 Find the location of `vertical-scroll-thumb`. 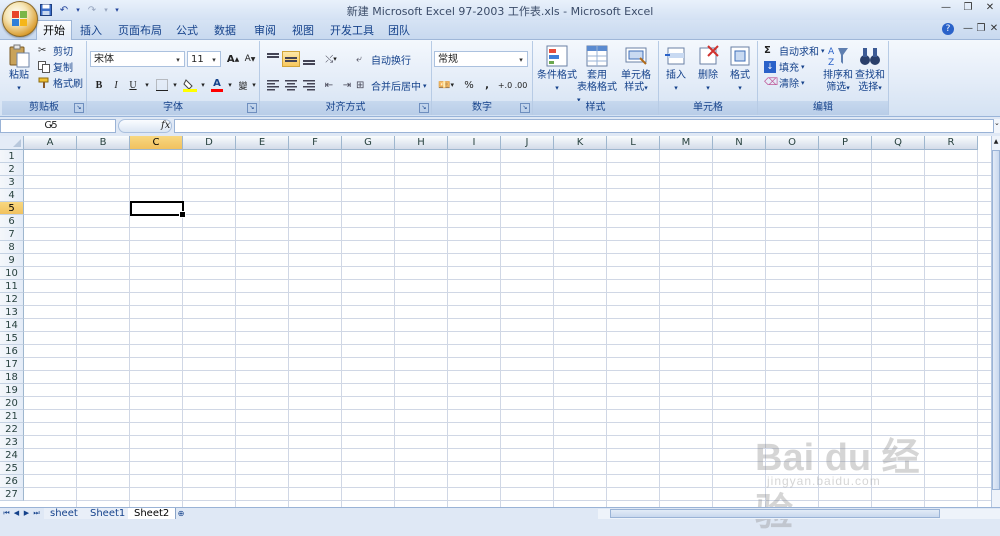

vertical-scroll-thumb is located at coordinates (996, 320).